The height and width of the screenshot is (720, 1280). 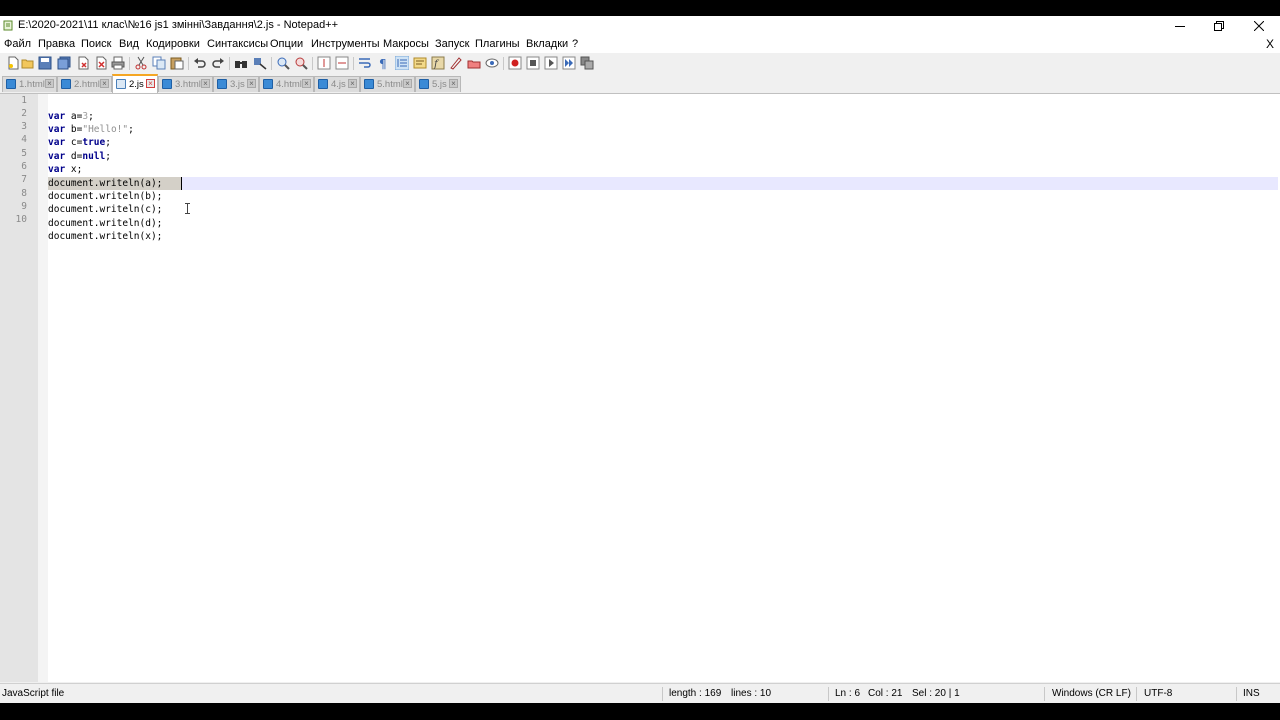 What do you see at coordinates (187, 208) in the screenshot?
I see `ibeam-cursor-icon` at bounding box center [187, 208].